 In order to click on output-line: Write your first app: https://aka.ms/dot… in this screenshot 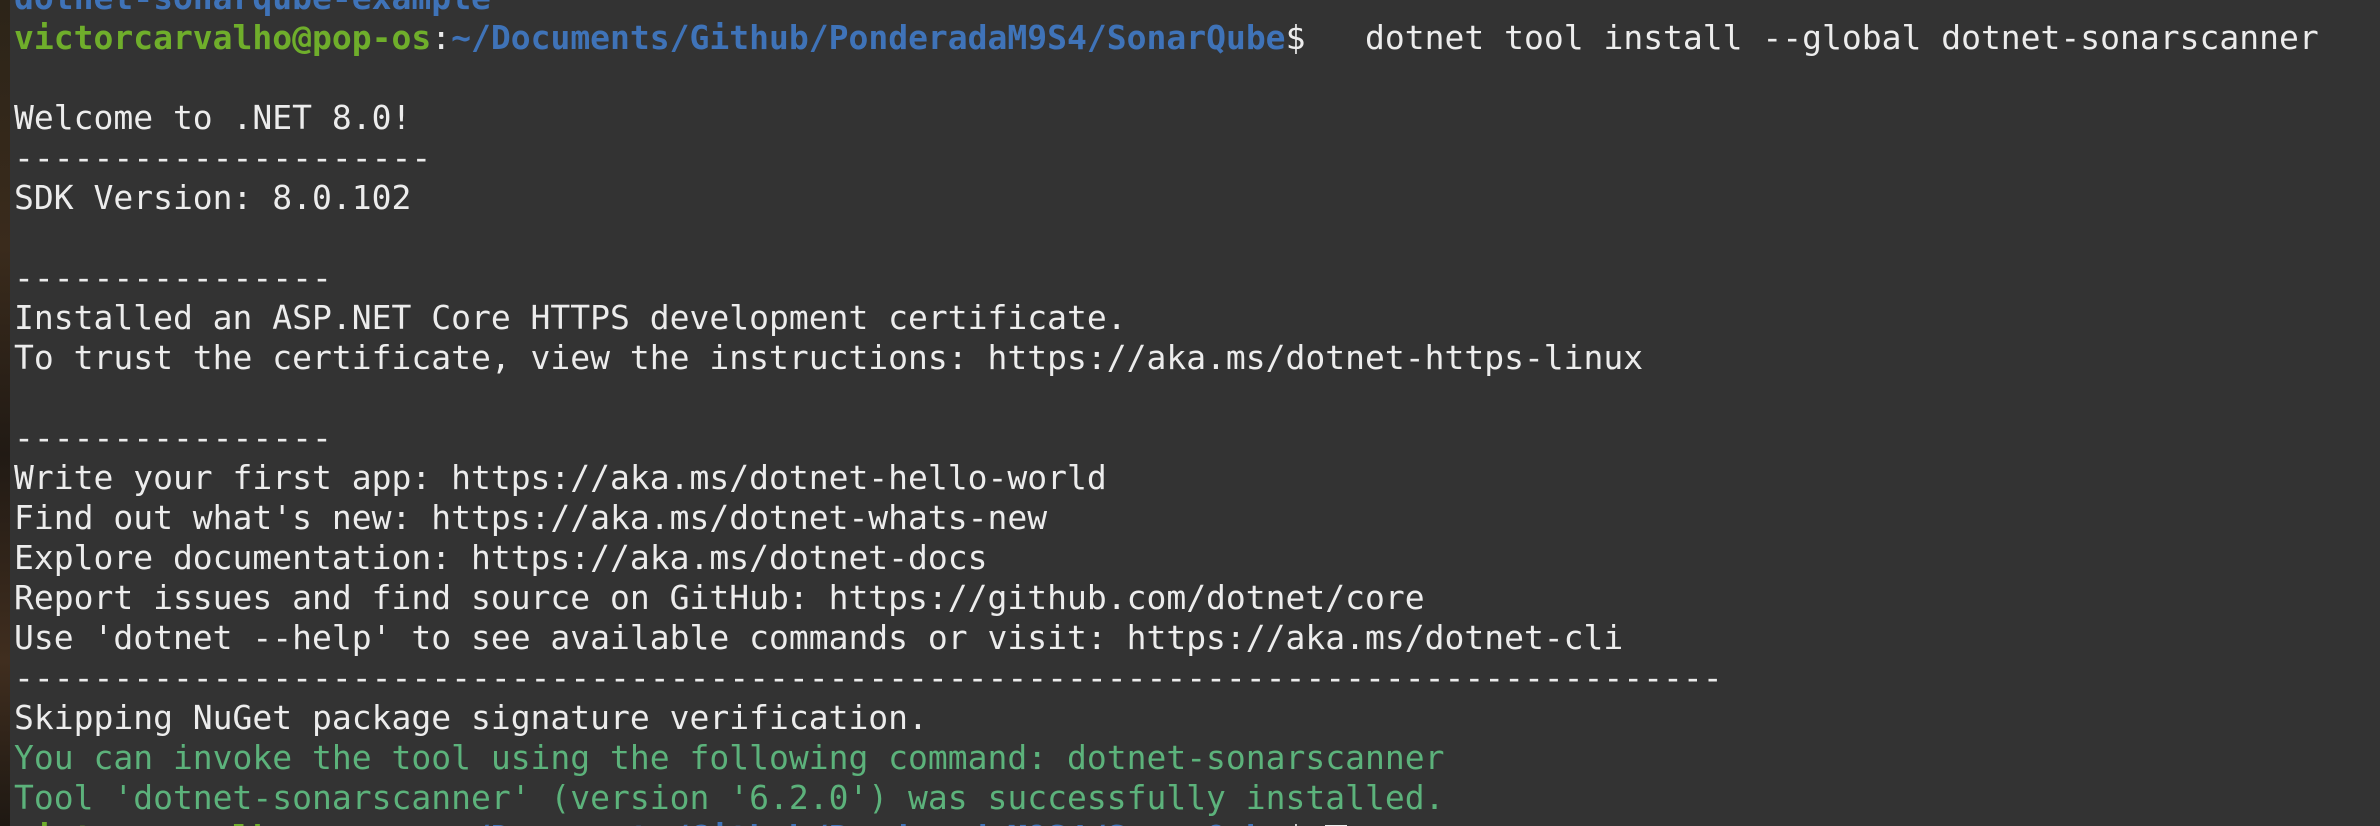, I will do `click(560, 477)`.